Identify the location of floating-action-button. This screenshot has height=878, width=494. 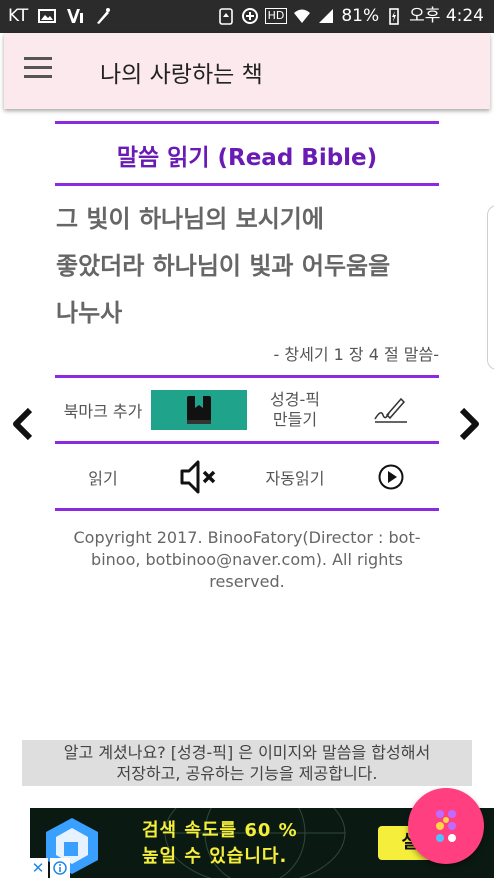
(446, 826).